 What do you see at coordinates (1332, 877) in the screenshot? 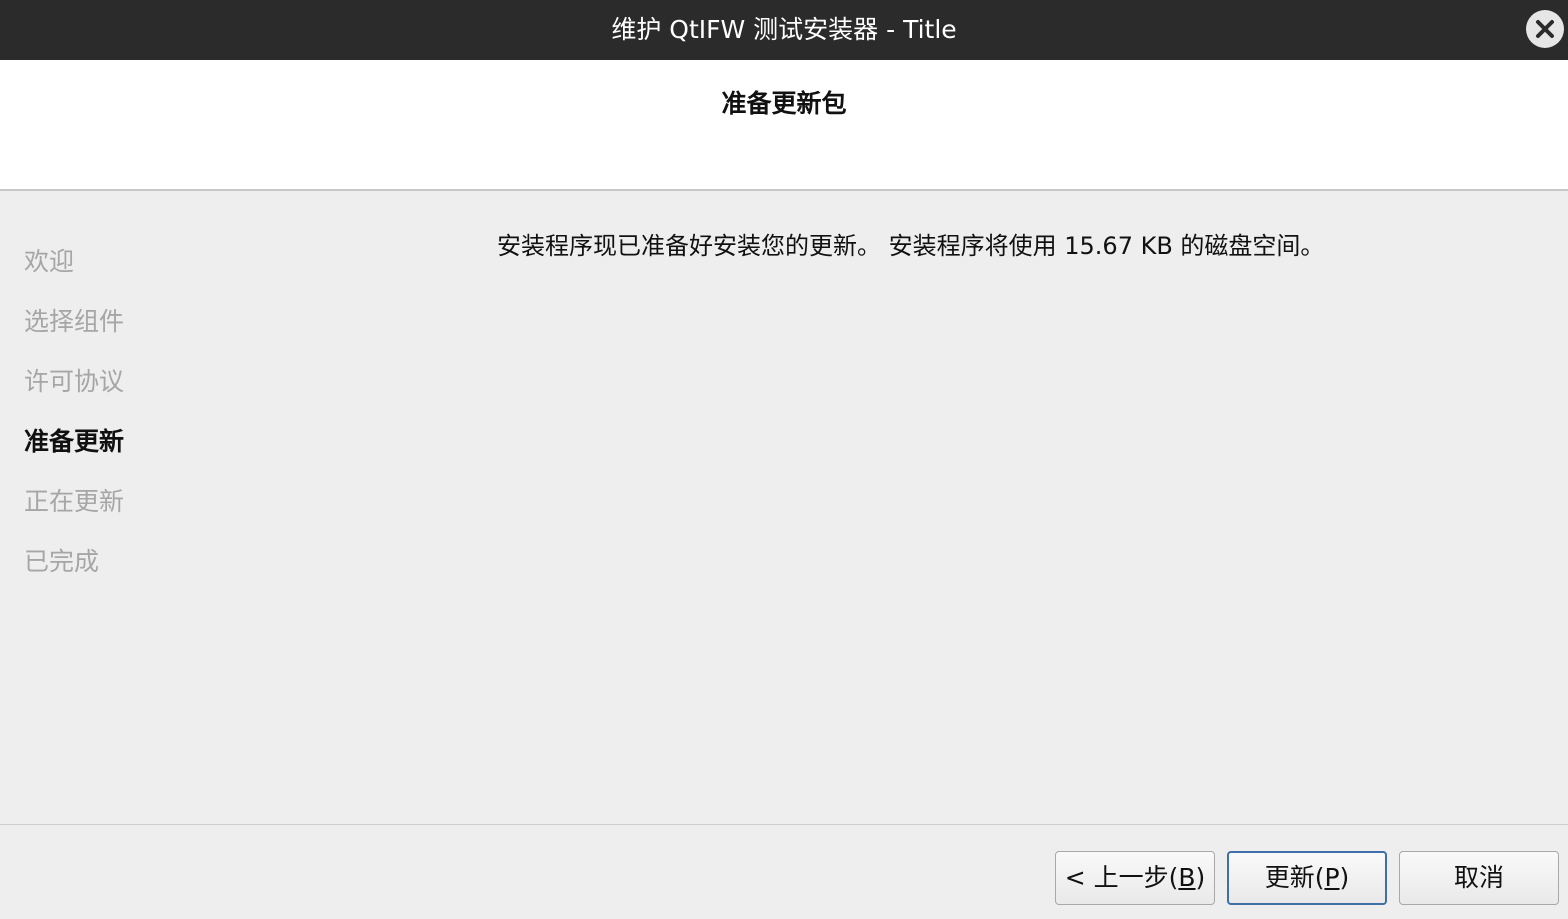
I see `update-button-mnemonic: P` at bounding box center [1332, 877].